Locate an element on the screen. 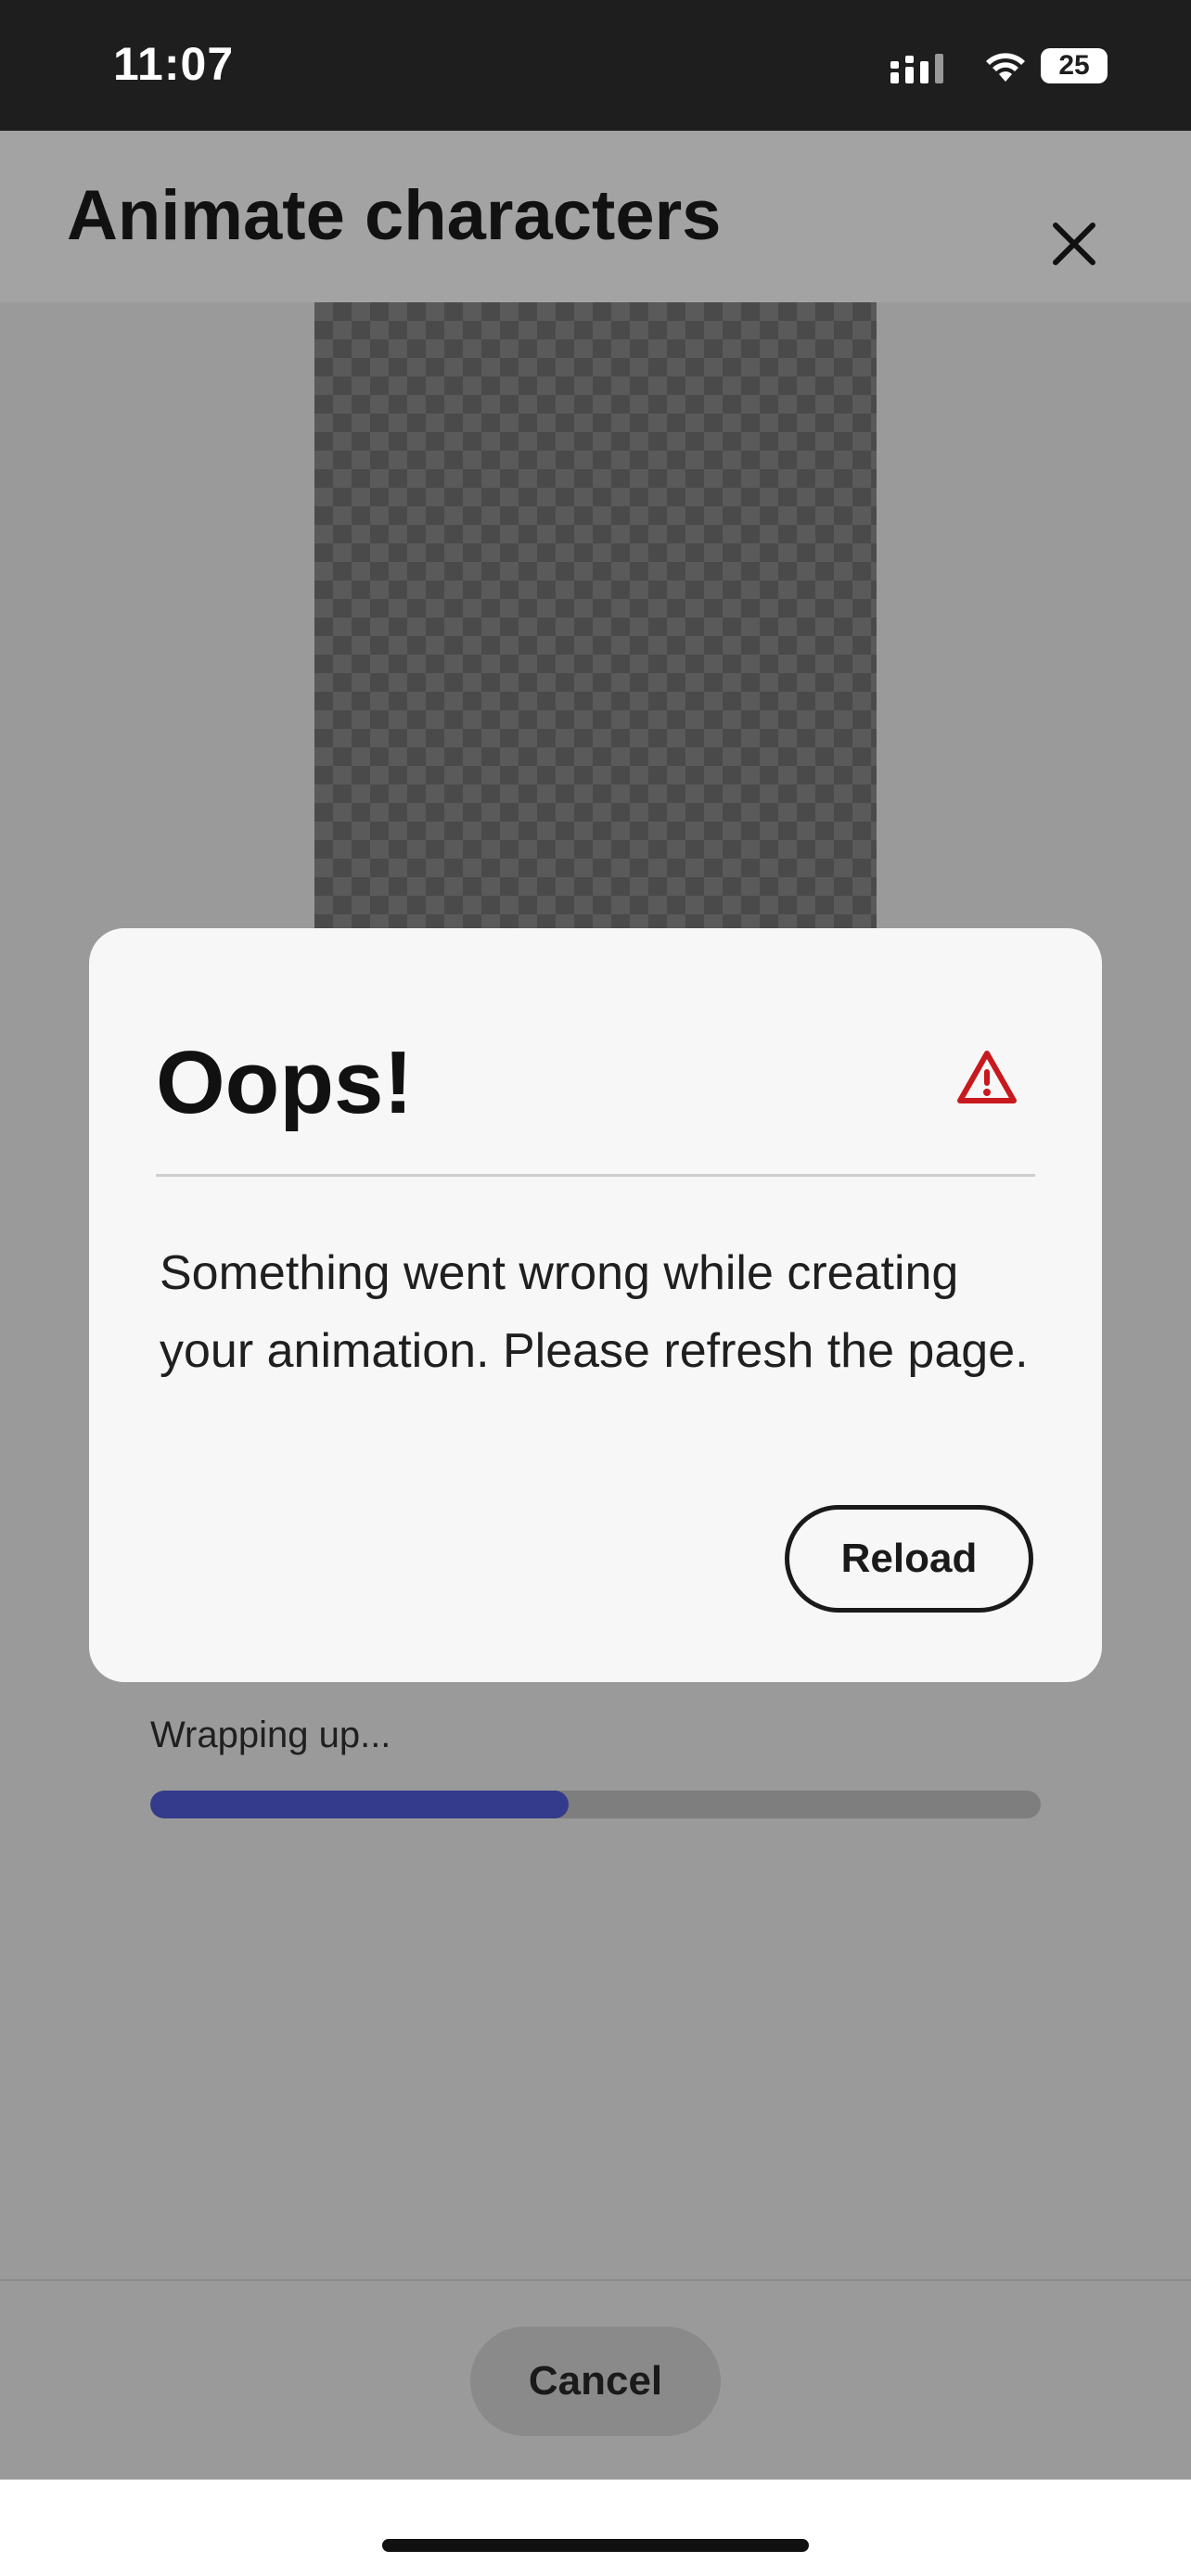 The height and width of the screenshot is (2576, 1191). battery-icon: 25 is located at coordinates (1074, 66).